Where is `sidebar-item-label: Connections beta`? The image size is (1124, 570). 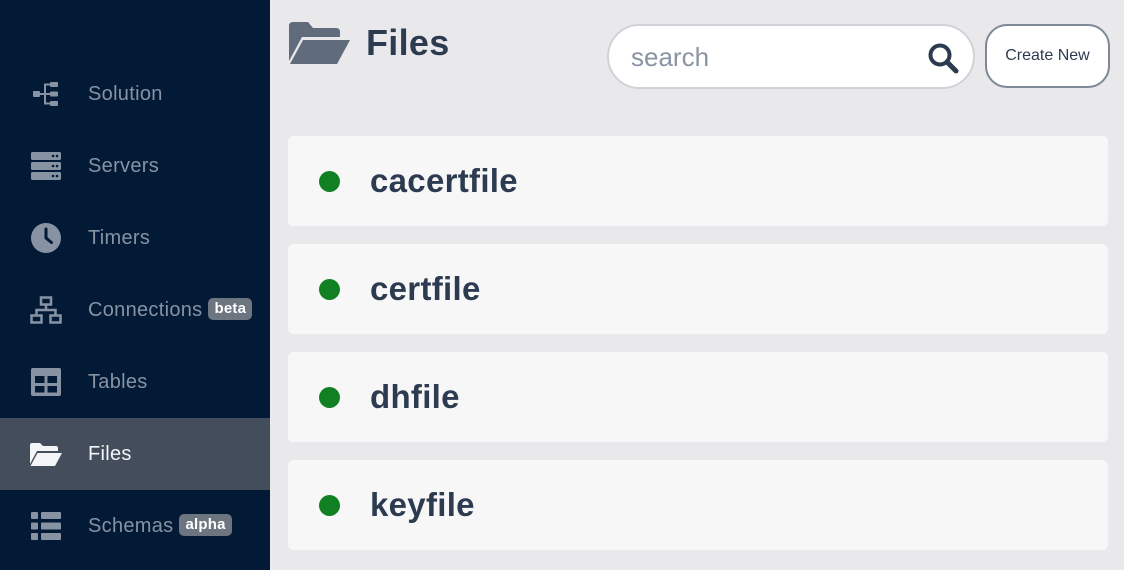
sidebar-item-label: Connections beta is located at coordinates (170, 310).